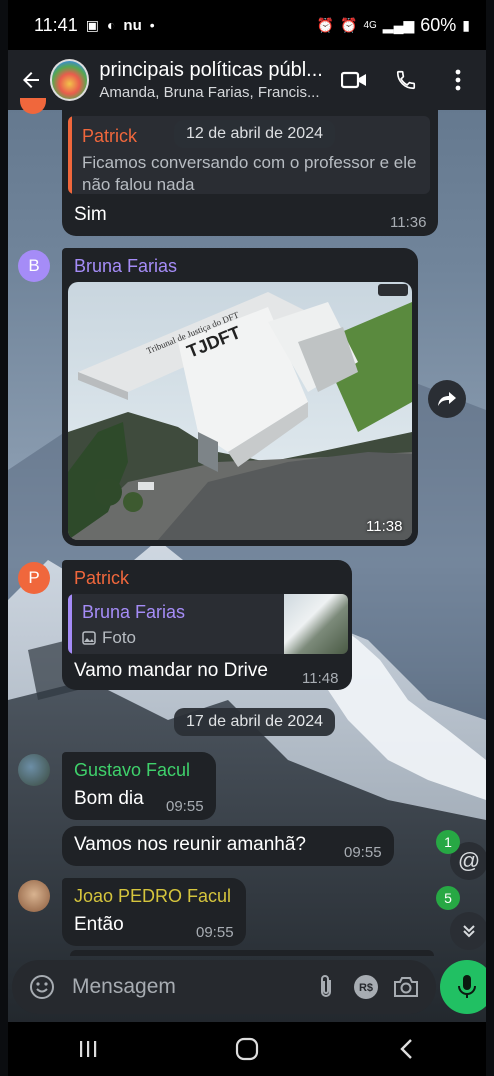 This screenshot has height=1076, width=494. I want to click on status-time: 11:41, so click(56, 24).